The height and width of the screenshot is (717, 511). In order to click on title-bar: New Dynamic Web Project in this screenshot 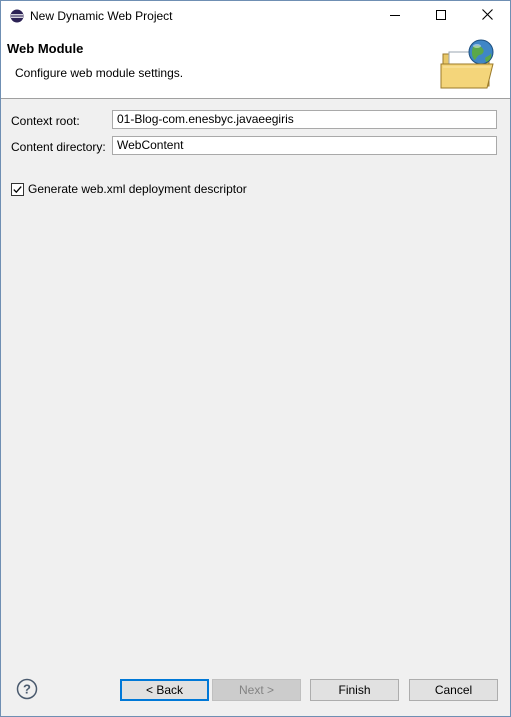, I will do `click(255, 16)`.